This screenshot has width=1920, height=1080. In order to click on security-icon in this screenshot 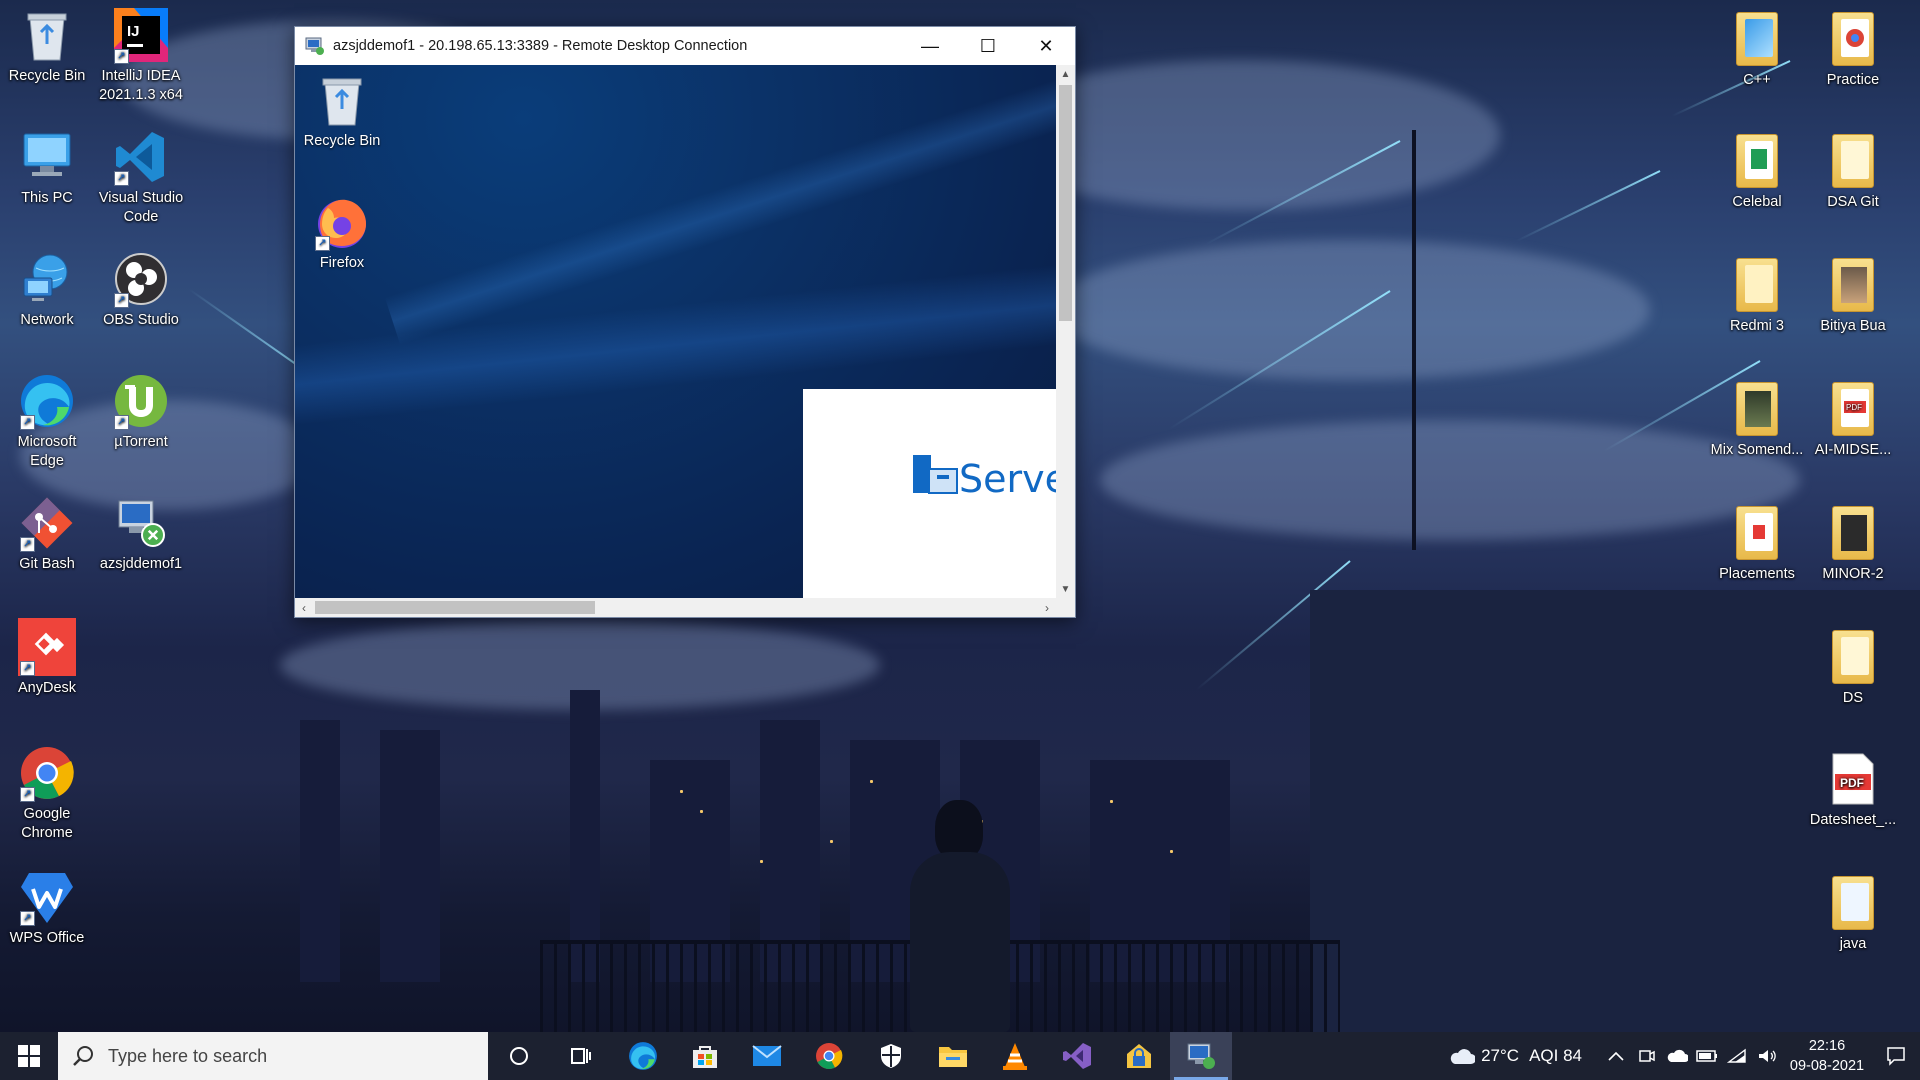, I will do `click(891, 1056)`.